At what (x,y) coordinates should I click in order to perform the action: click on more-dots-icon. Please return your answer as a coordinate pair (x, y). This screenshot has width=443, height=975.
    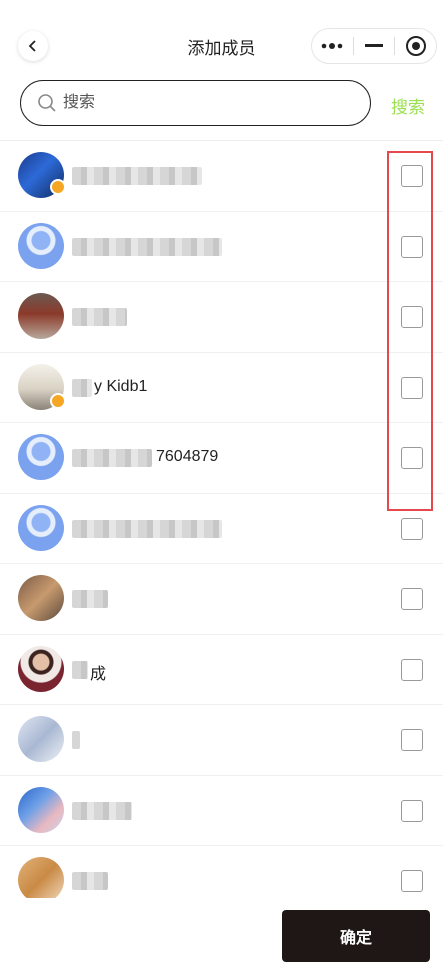
    Looking at the image, I should click on (332, 46).